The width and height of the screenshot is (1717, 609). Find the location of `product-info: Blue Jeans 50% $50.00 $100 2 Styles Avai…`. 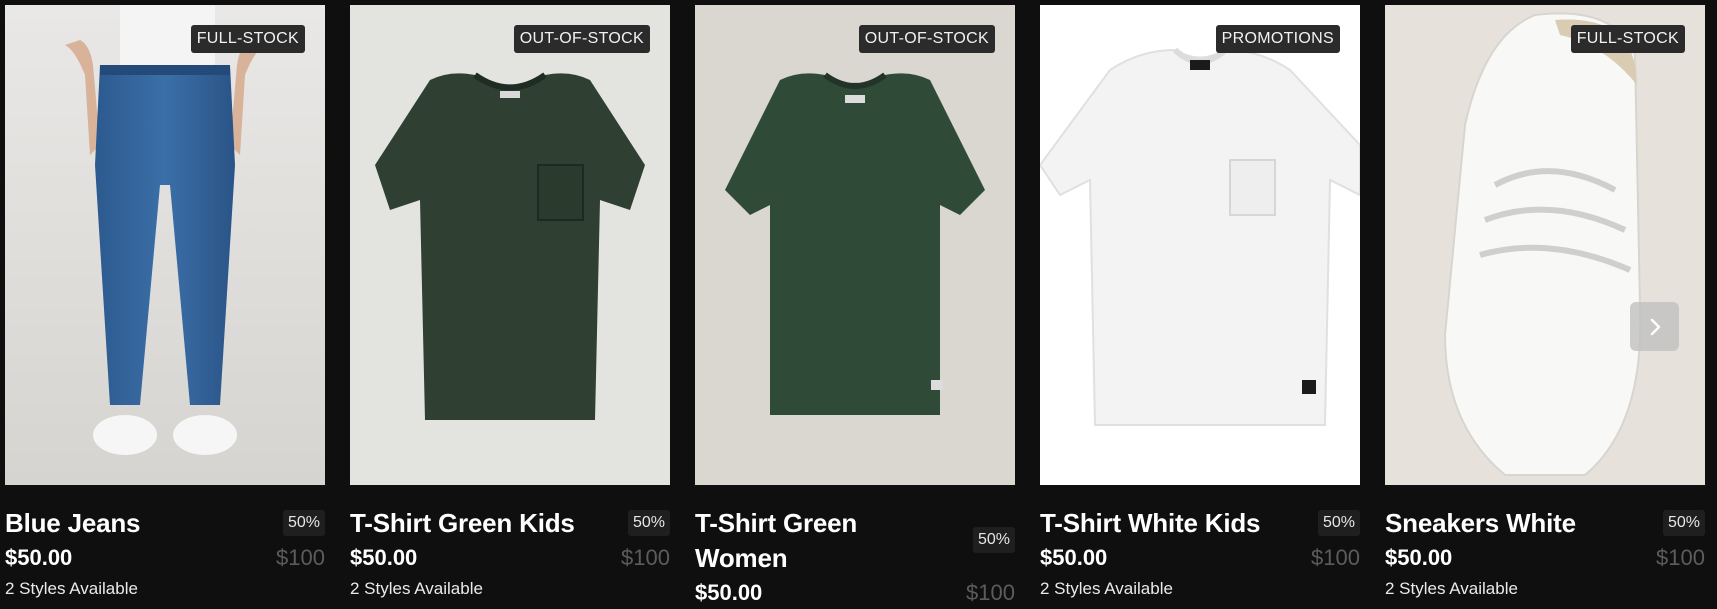

product-info: Blue Jeans 50% $50.00 $100 2 Styles Avai… is located at coordinates (165, 553).